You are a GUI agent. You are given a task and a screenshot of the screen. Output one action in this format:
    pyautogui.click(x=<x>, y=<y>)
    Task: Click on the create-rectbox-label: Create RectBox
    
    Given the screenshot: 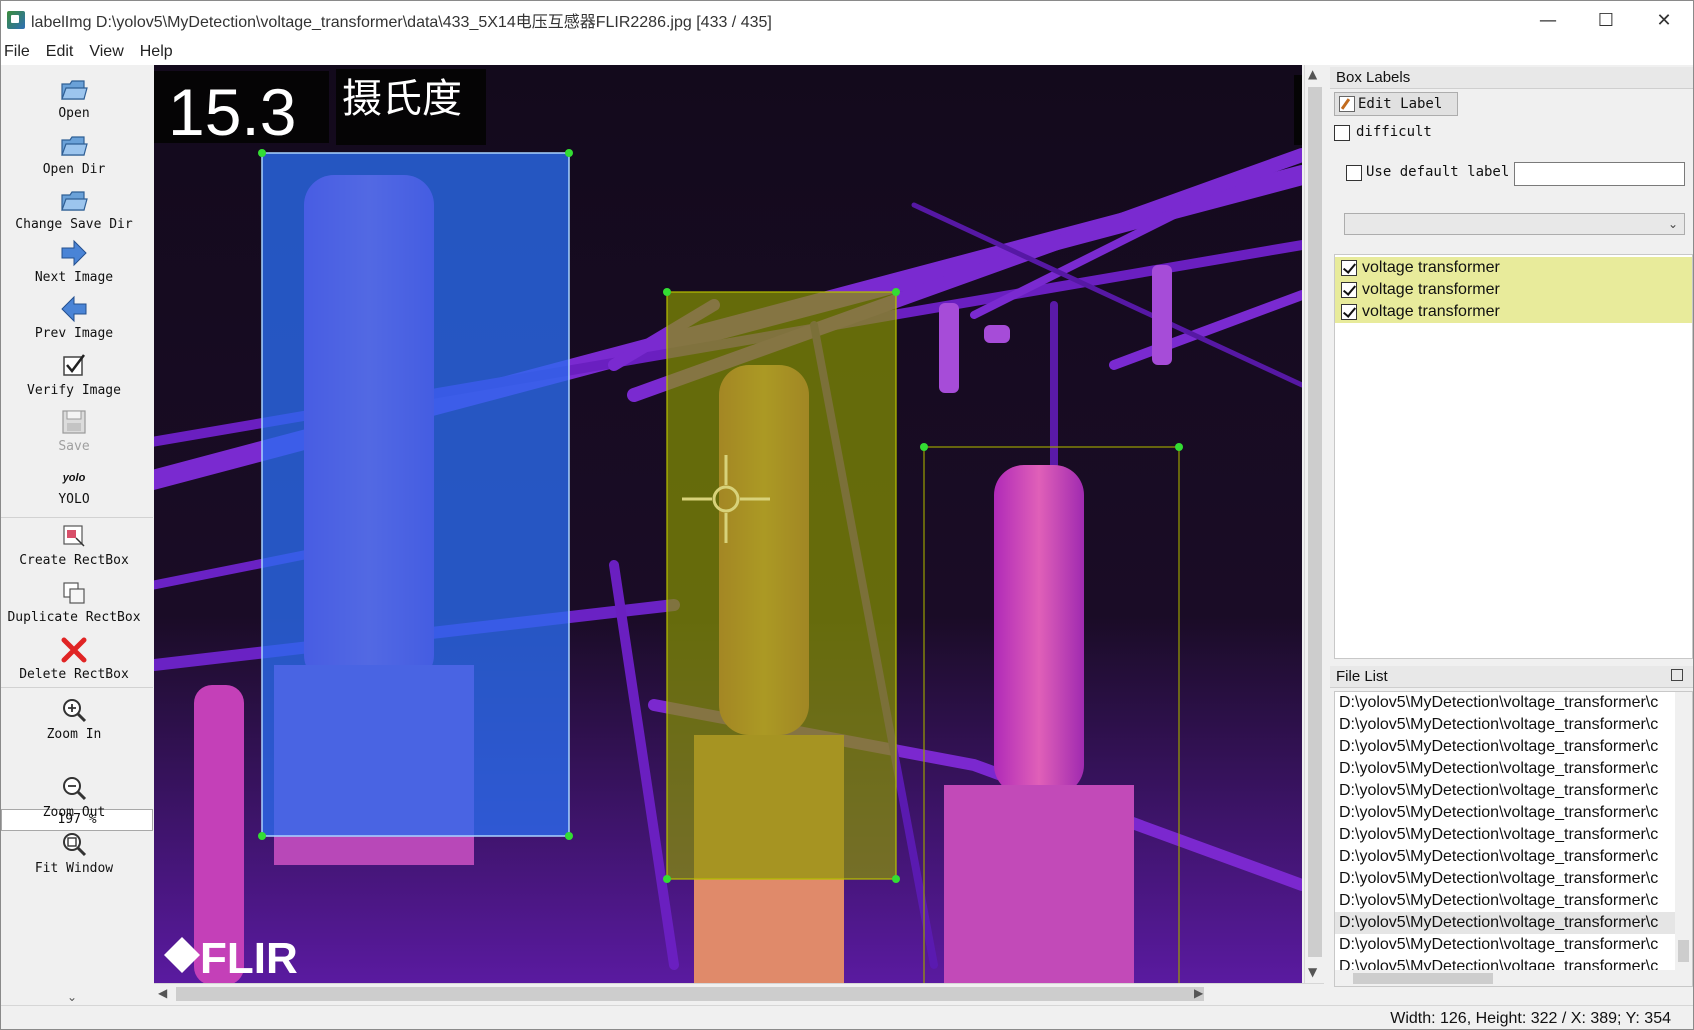 What is the action you would take?
    pyautogui.click(x=74, y=560)
    